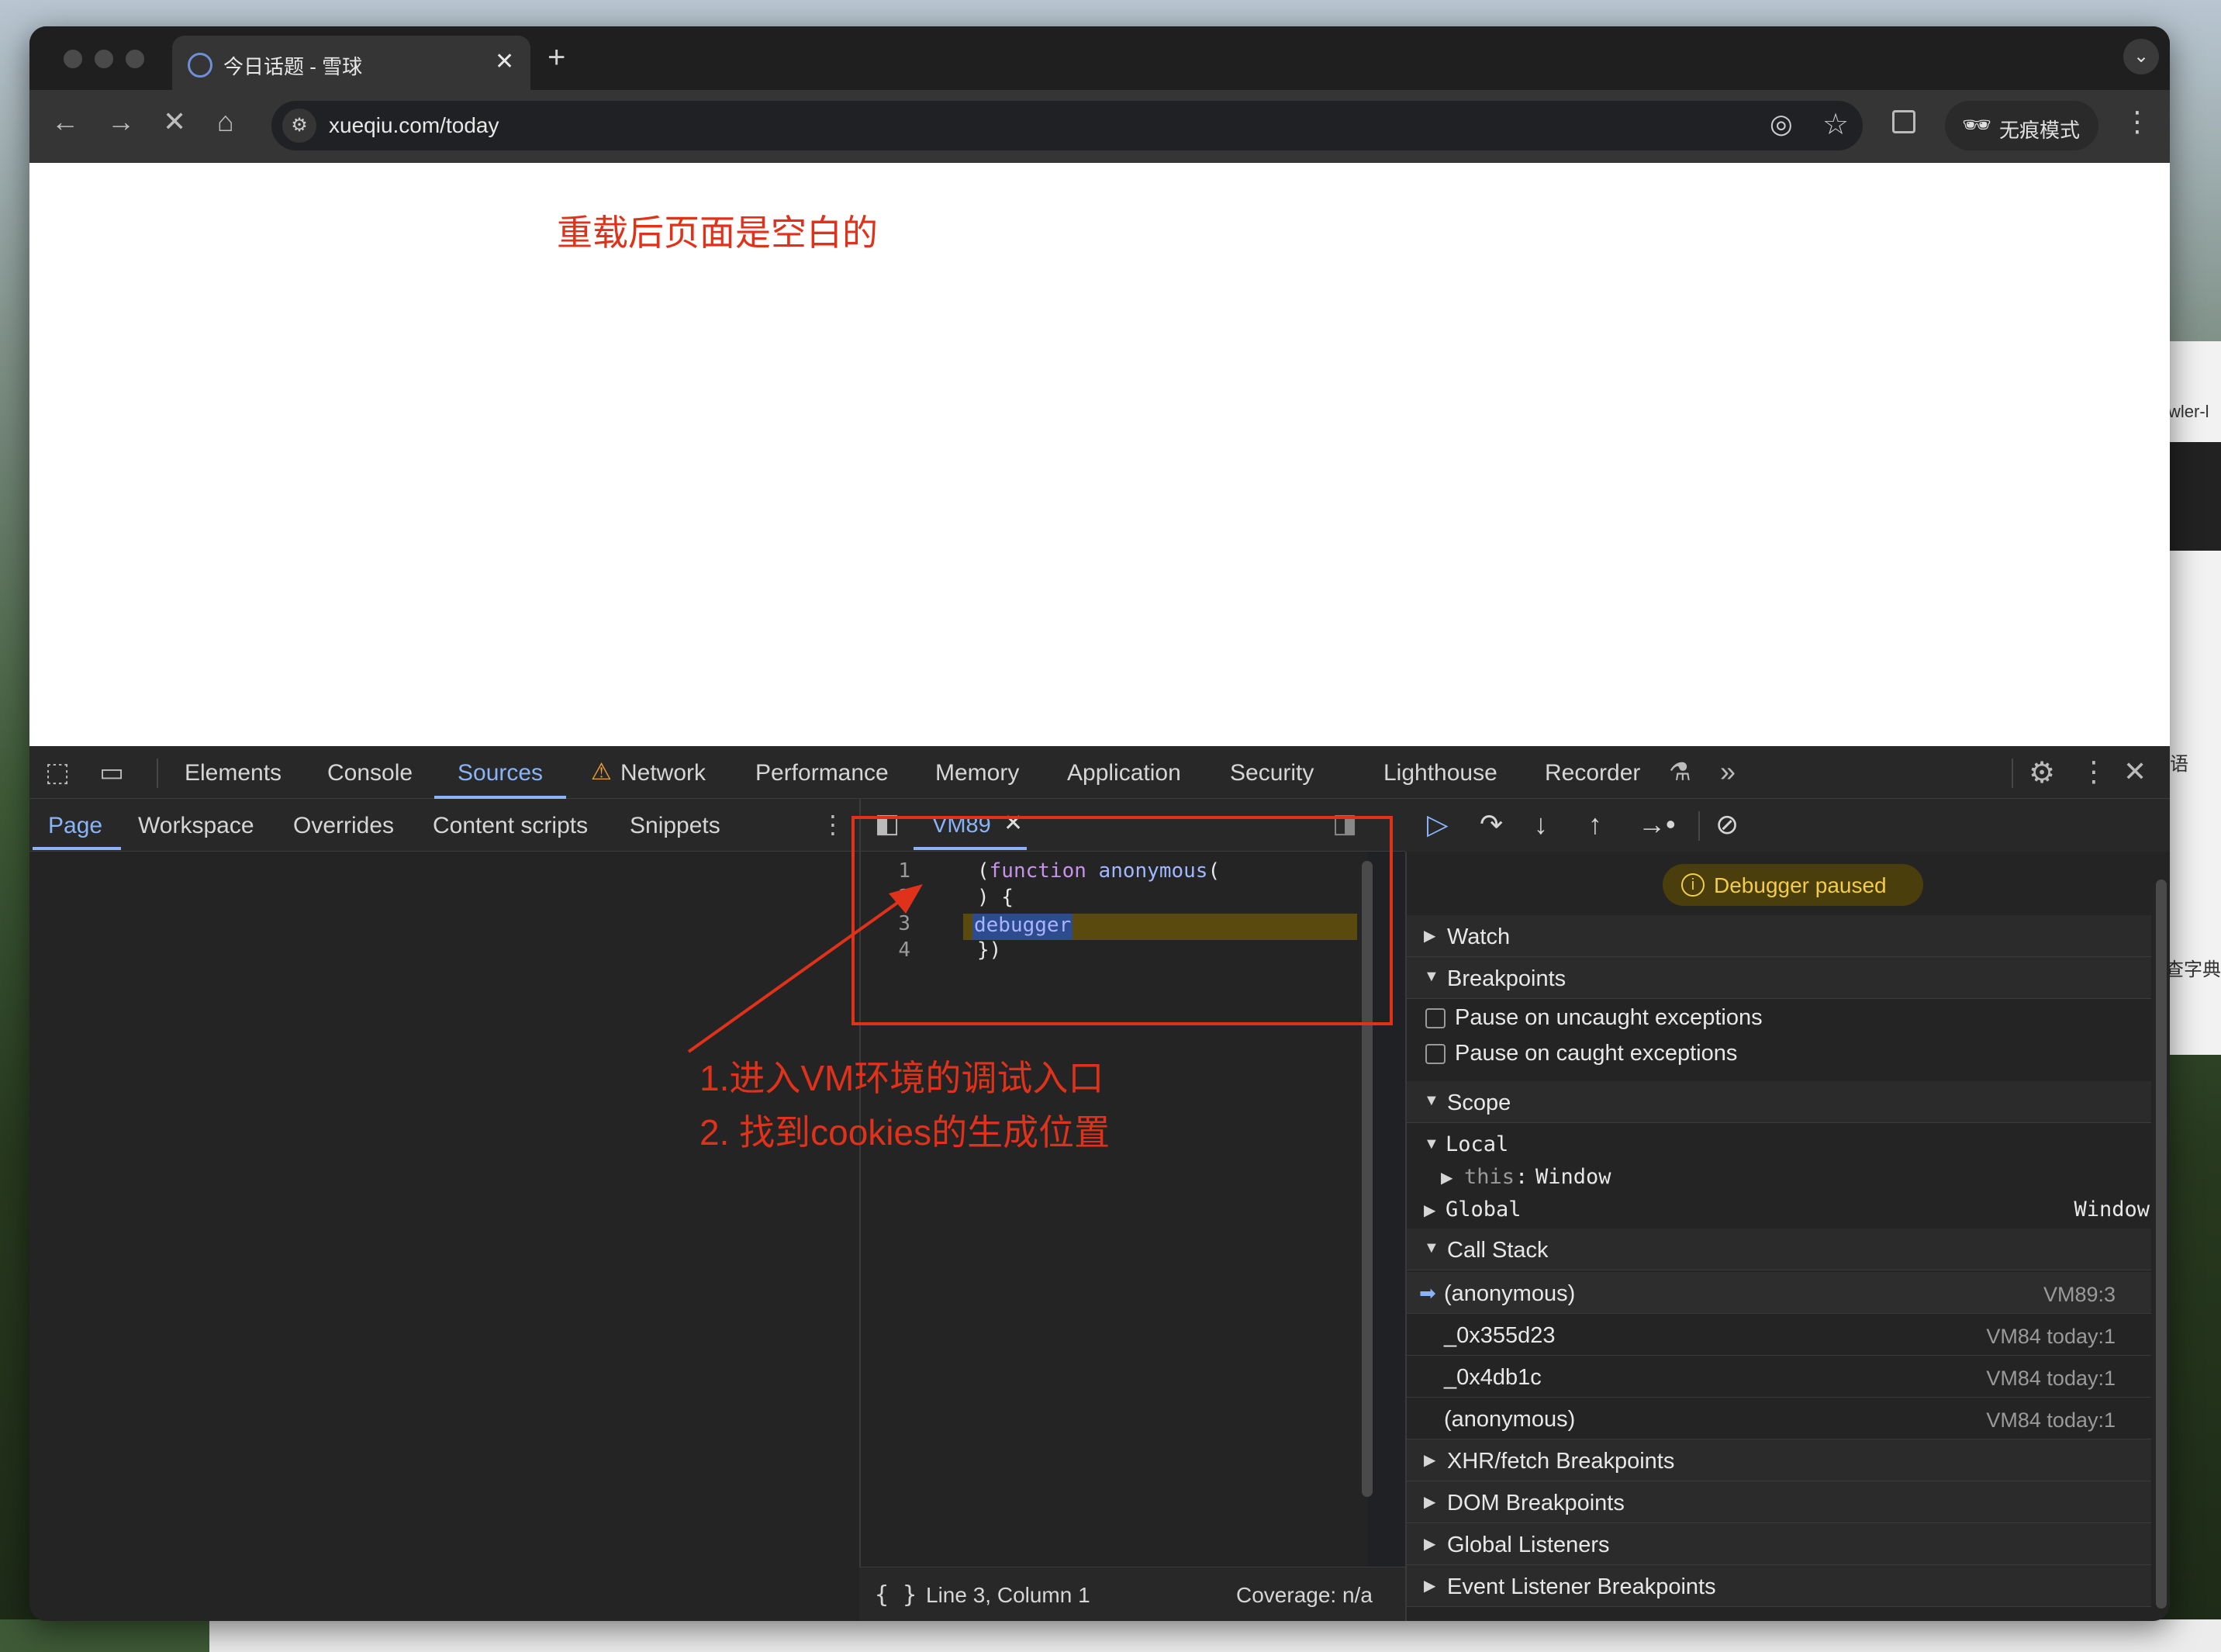  Describe the element at coordinates (73, 59) in the screenshot. I see `traffic-light-close` at that location.